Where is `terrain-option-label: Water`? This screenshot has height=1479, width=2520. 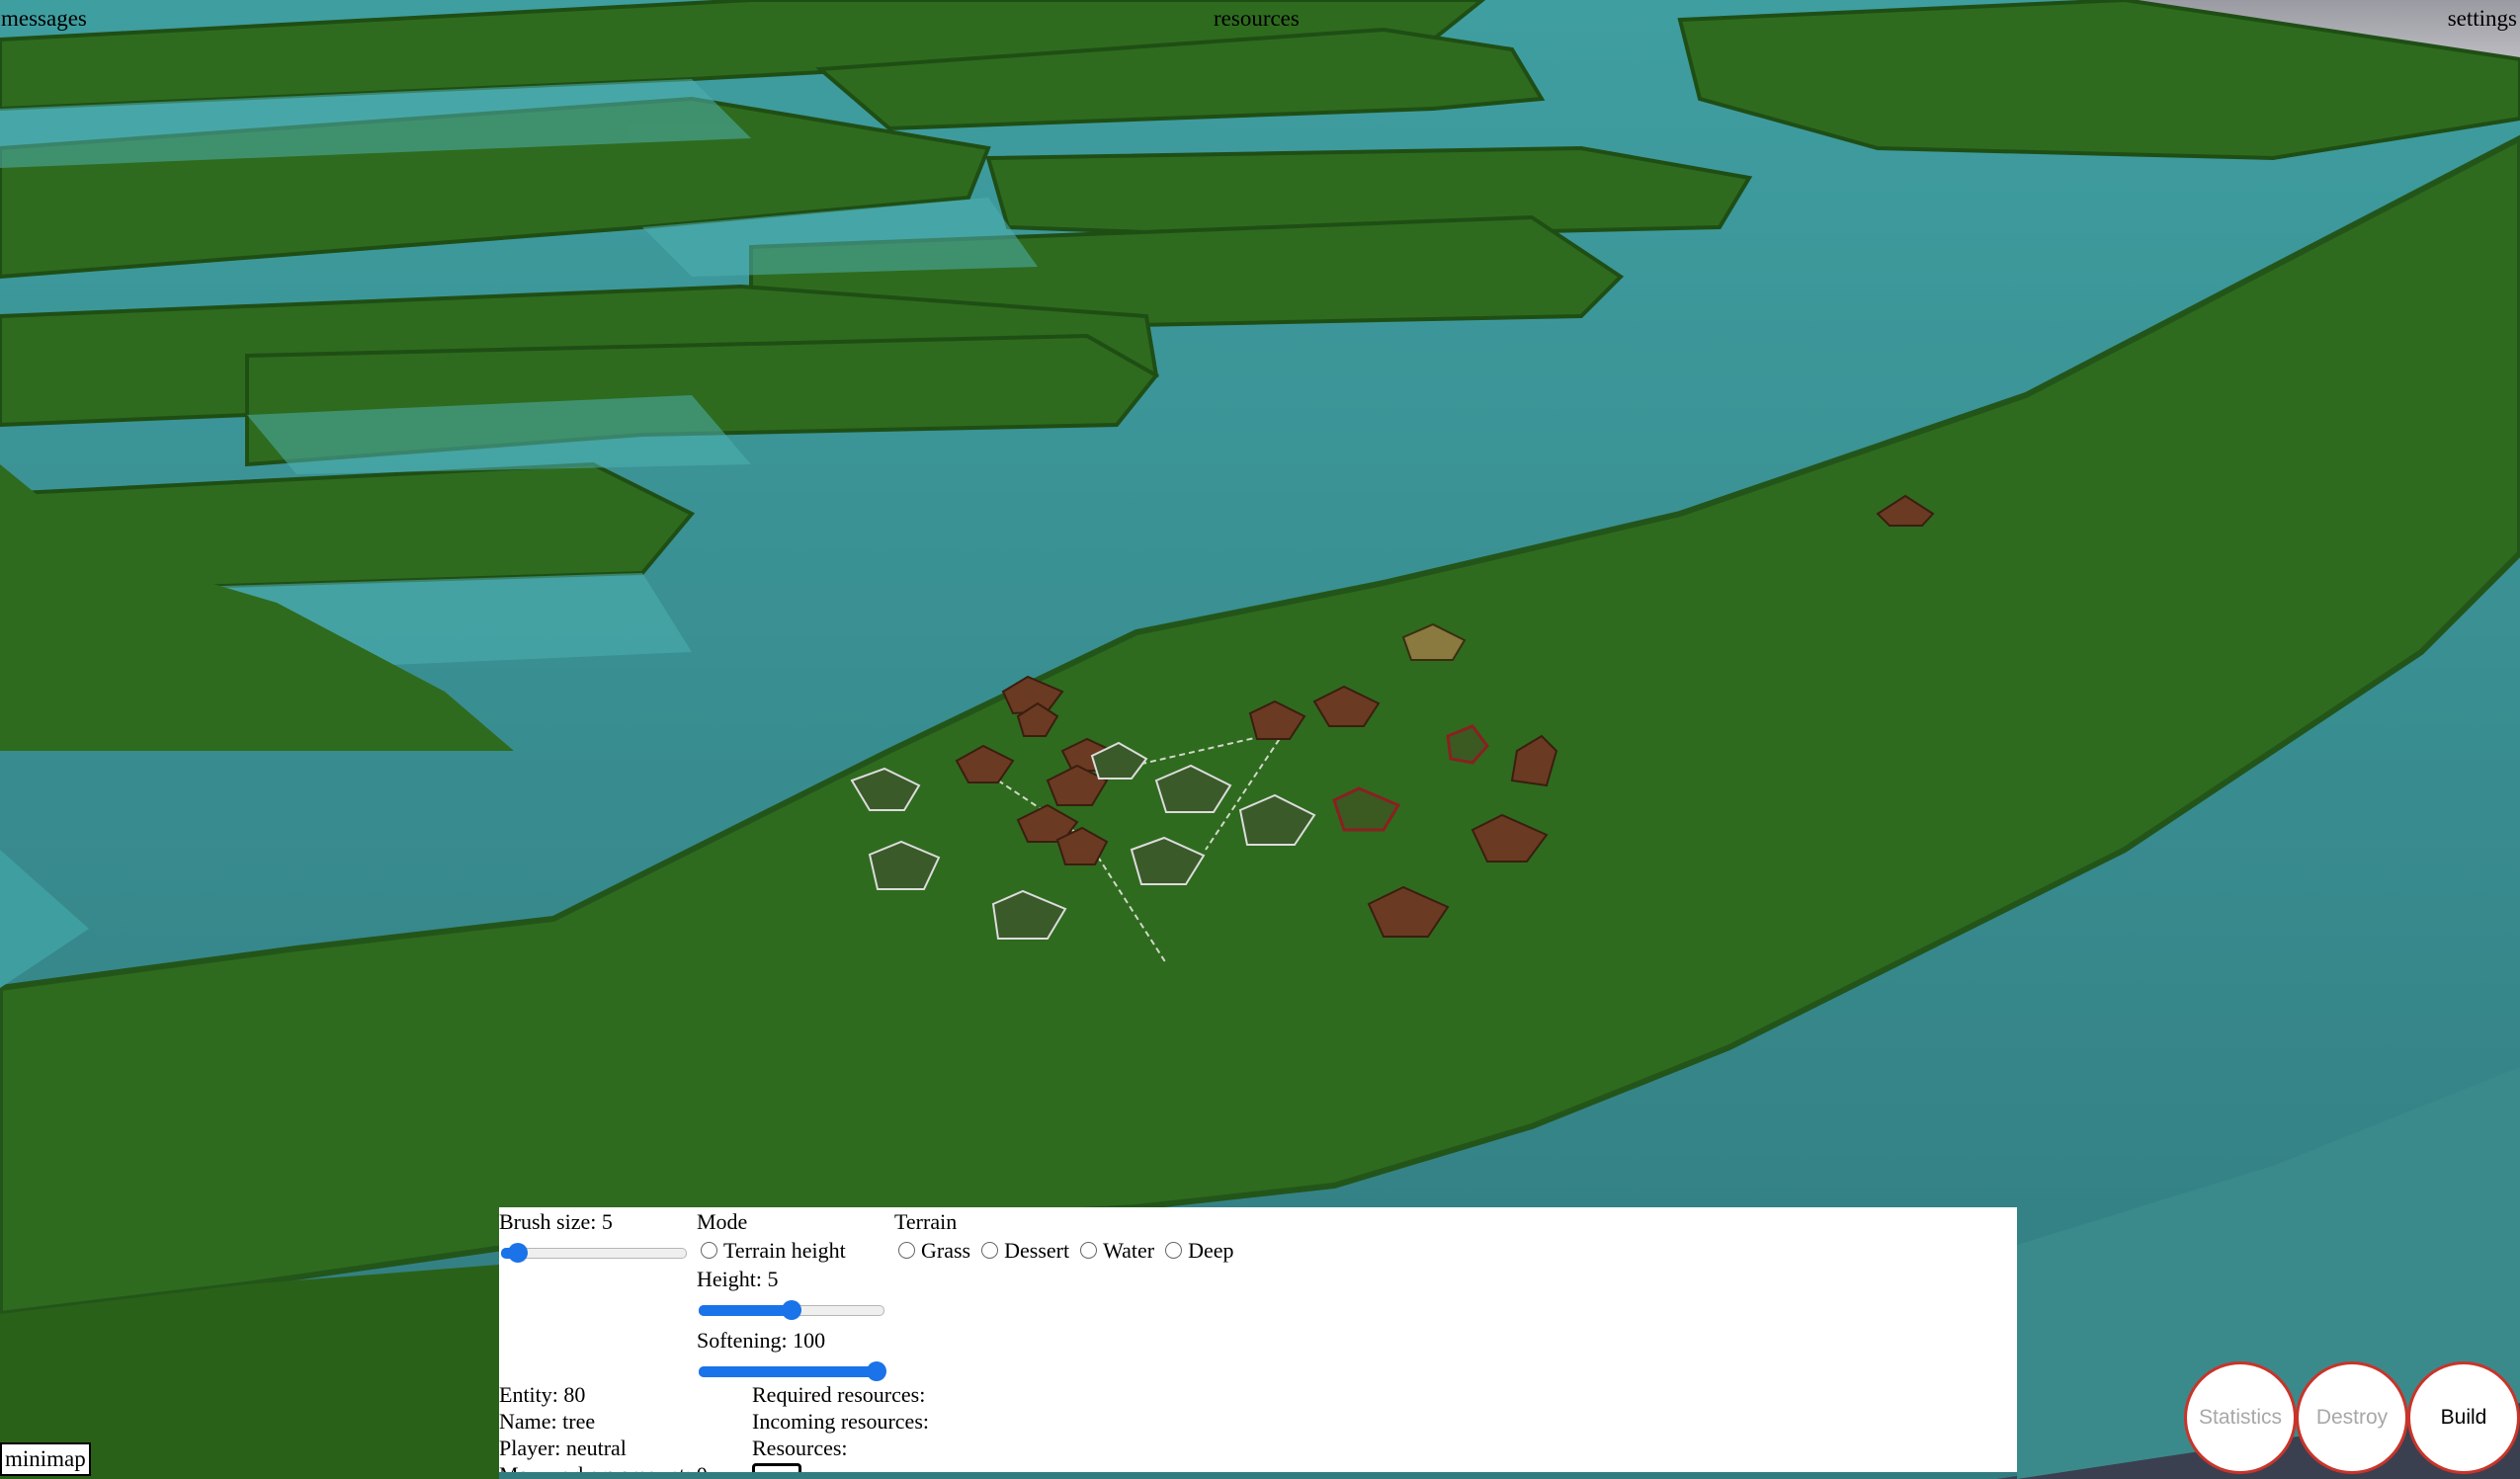 terrain-option-label: Water is located at coordinates (1129, 1250).